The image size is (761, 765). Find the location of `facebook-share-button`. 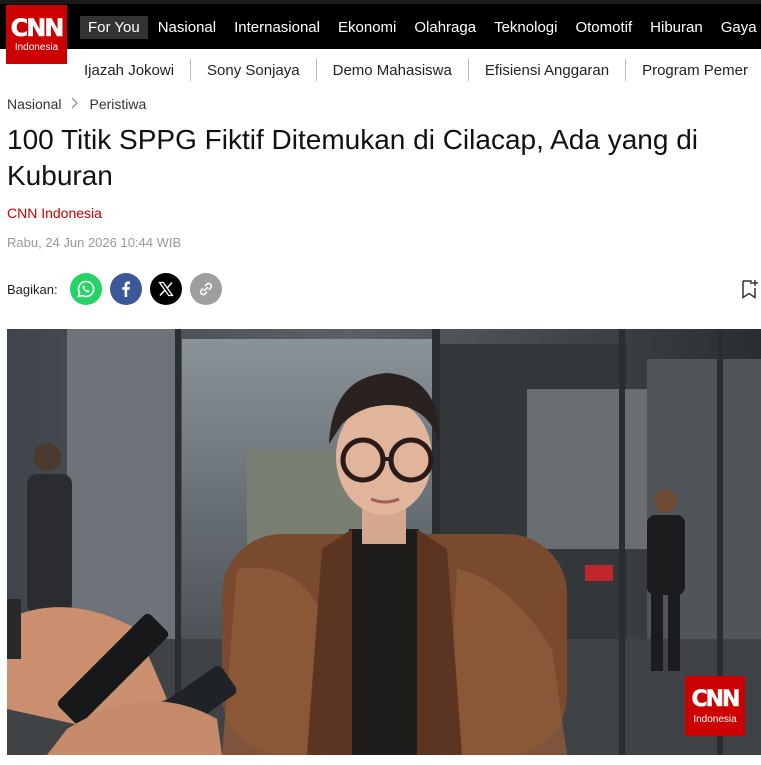

facebook-share-button is located at coordinates (125, 289).